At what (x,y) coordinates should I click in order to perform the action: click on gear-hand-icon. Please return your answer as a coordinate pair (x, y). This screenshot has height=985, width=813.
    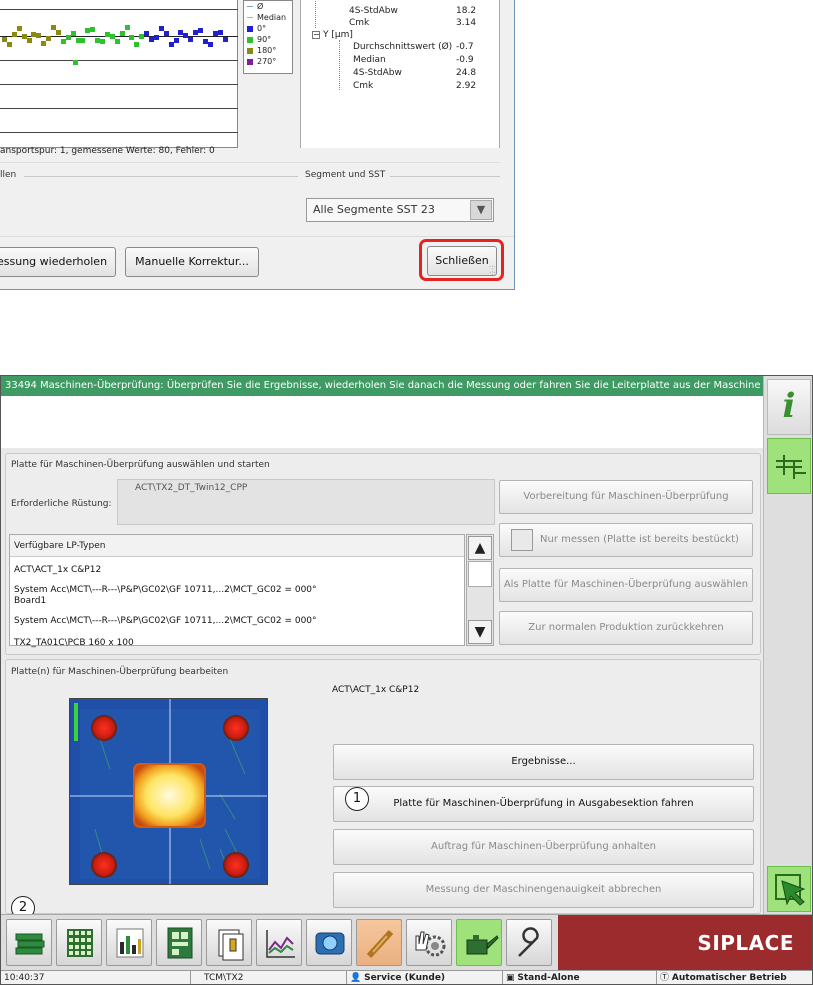
    Looking at the image, I should click on (430, 944).